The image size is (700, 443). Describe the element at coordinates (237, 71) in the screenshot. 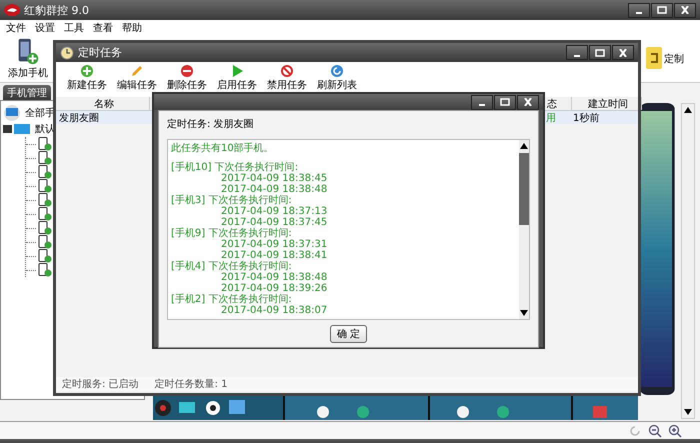

I see `play-icon` at that location.